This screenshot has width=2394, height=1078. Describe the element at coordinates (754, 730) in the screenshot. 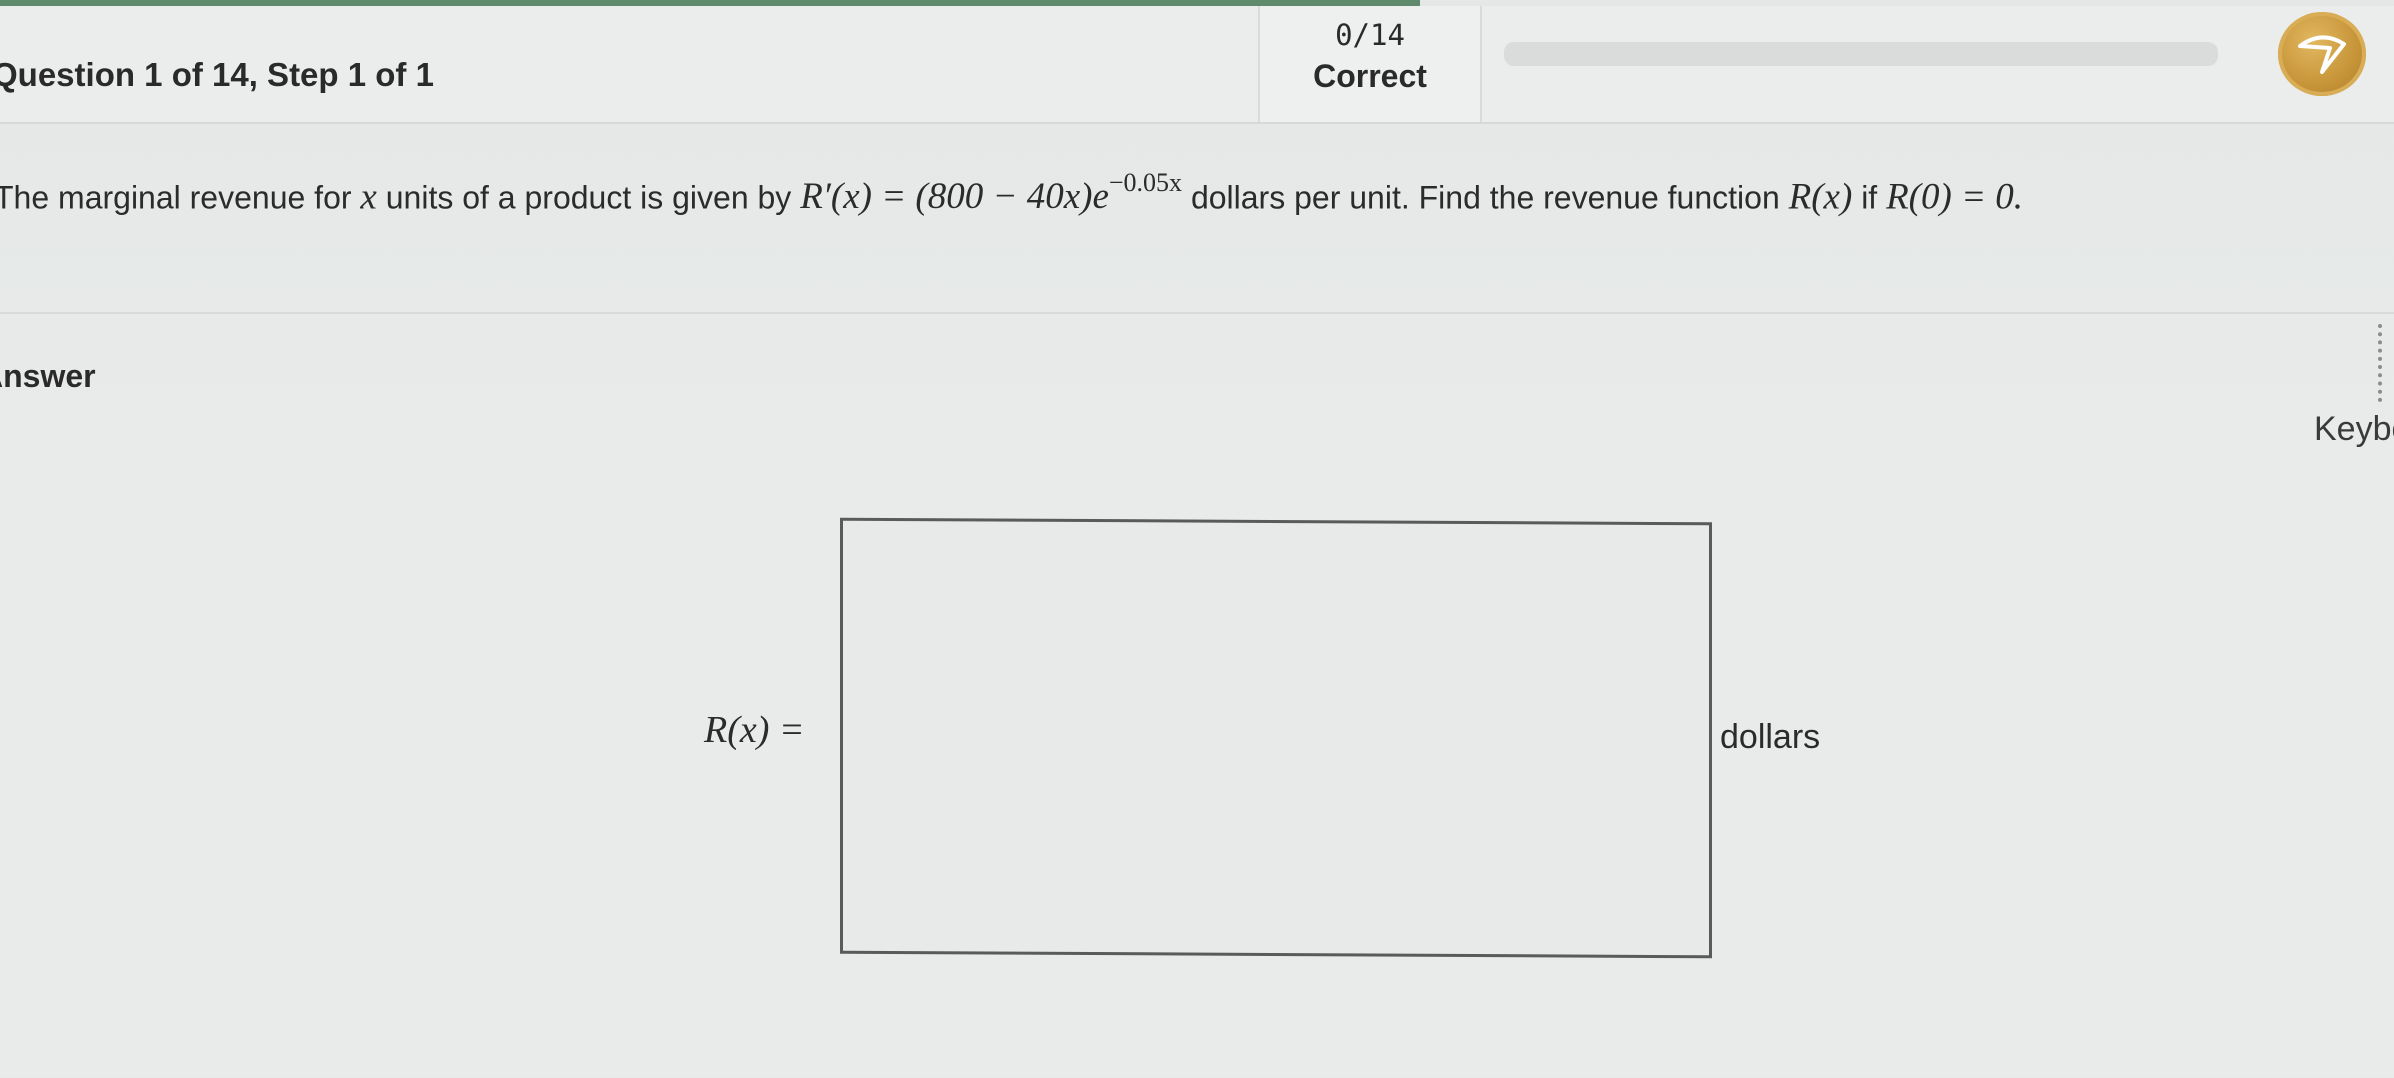

I see `answer-lhs-label: R(x) =` at that location.